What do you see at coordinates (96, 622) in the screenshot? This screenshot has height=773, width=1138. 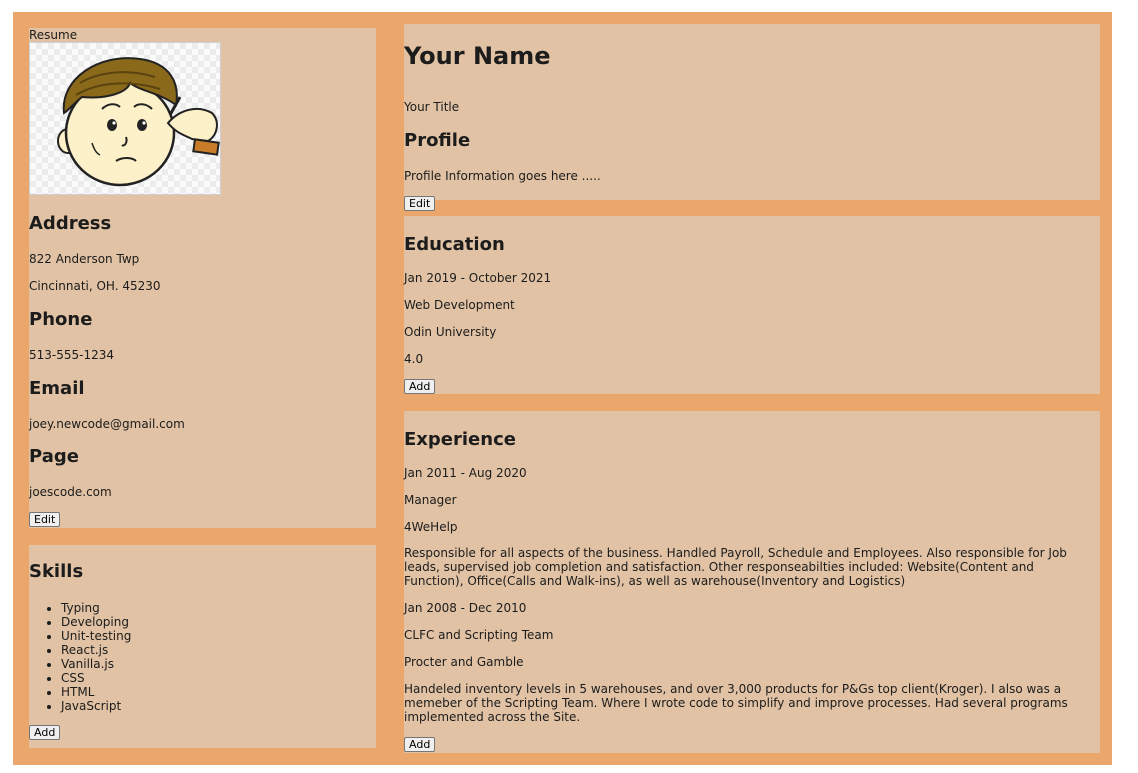 I see `skill-item: Developing` at bounding box center [96, 622].